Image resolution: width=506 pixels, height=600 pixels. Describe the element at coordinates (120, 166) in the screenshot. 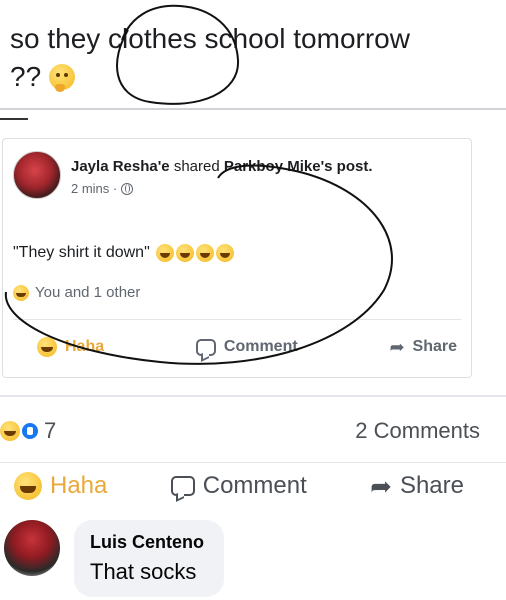

I see `shared-author: Jayla Resha'e` at that location.